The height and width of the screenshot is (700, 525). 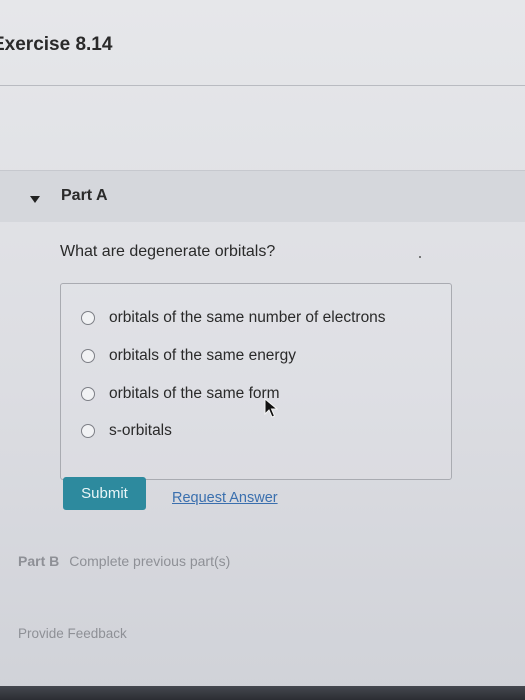 What do you see at coordinates (271, 408) in the screenshot?
I see `mouse-pointer-icon` at bounding box center [271, 408].